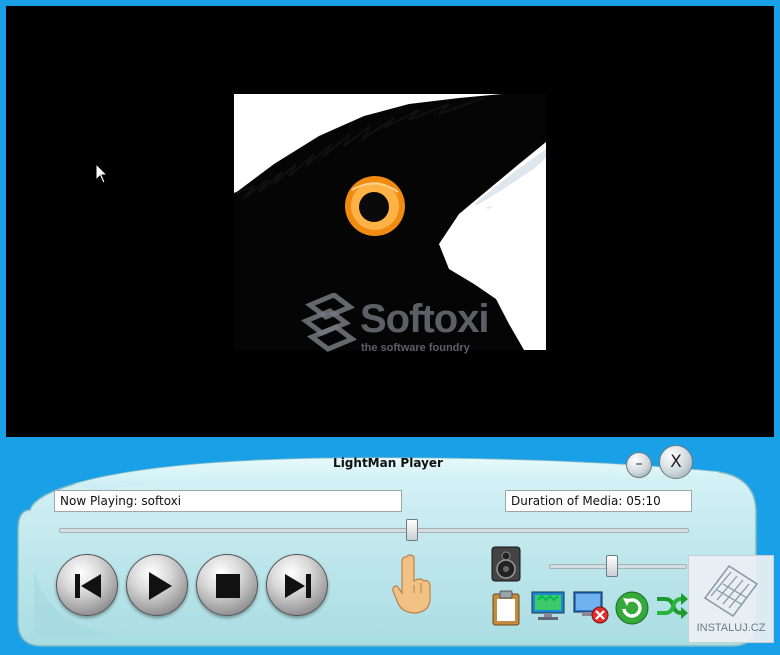 Image resolution: width=780 pixels, height=655 pixels. Describe the element at coordinates (102, 173) in the screenshot. I see `mouse-cursor-icon` at that location.